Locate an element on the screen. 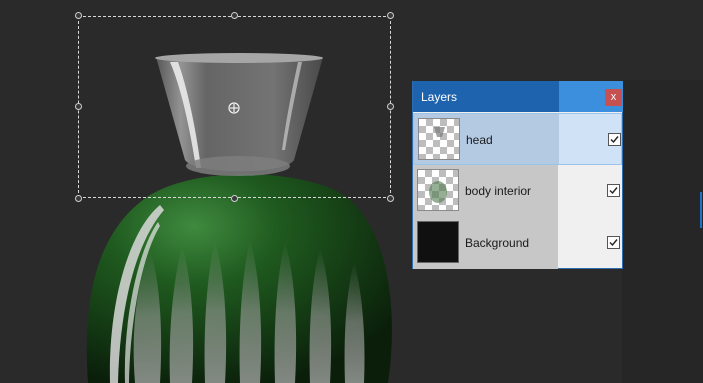 This screenshot has height=383, width=703. transform-handle-top-left is located at coordinates (78, 15).